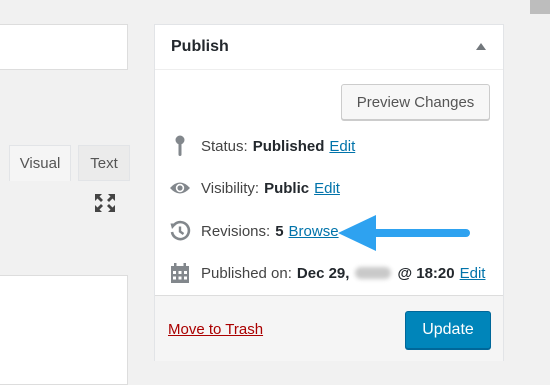  Describe the element at coordinates (215, 329) in the screenshot. I see `move-to-trash-link: Move to Trash` at that location.